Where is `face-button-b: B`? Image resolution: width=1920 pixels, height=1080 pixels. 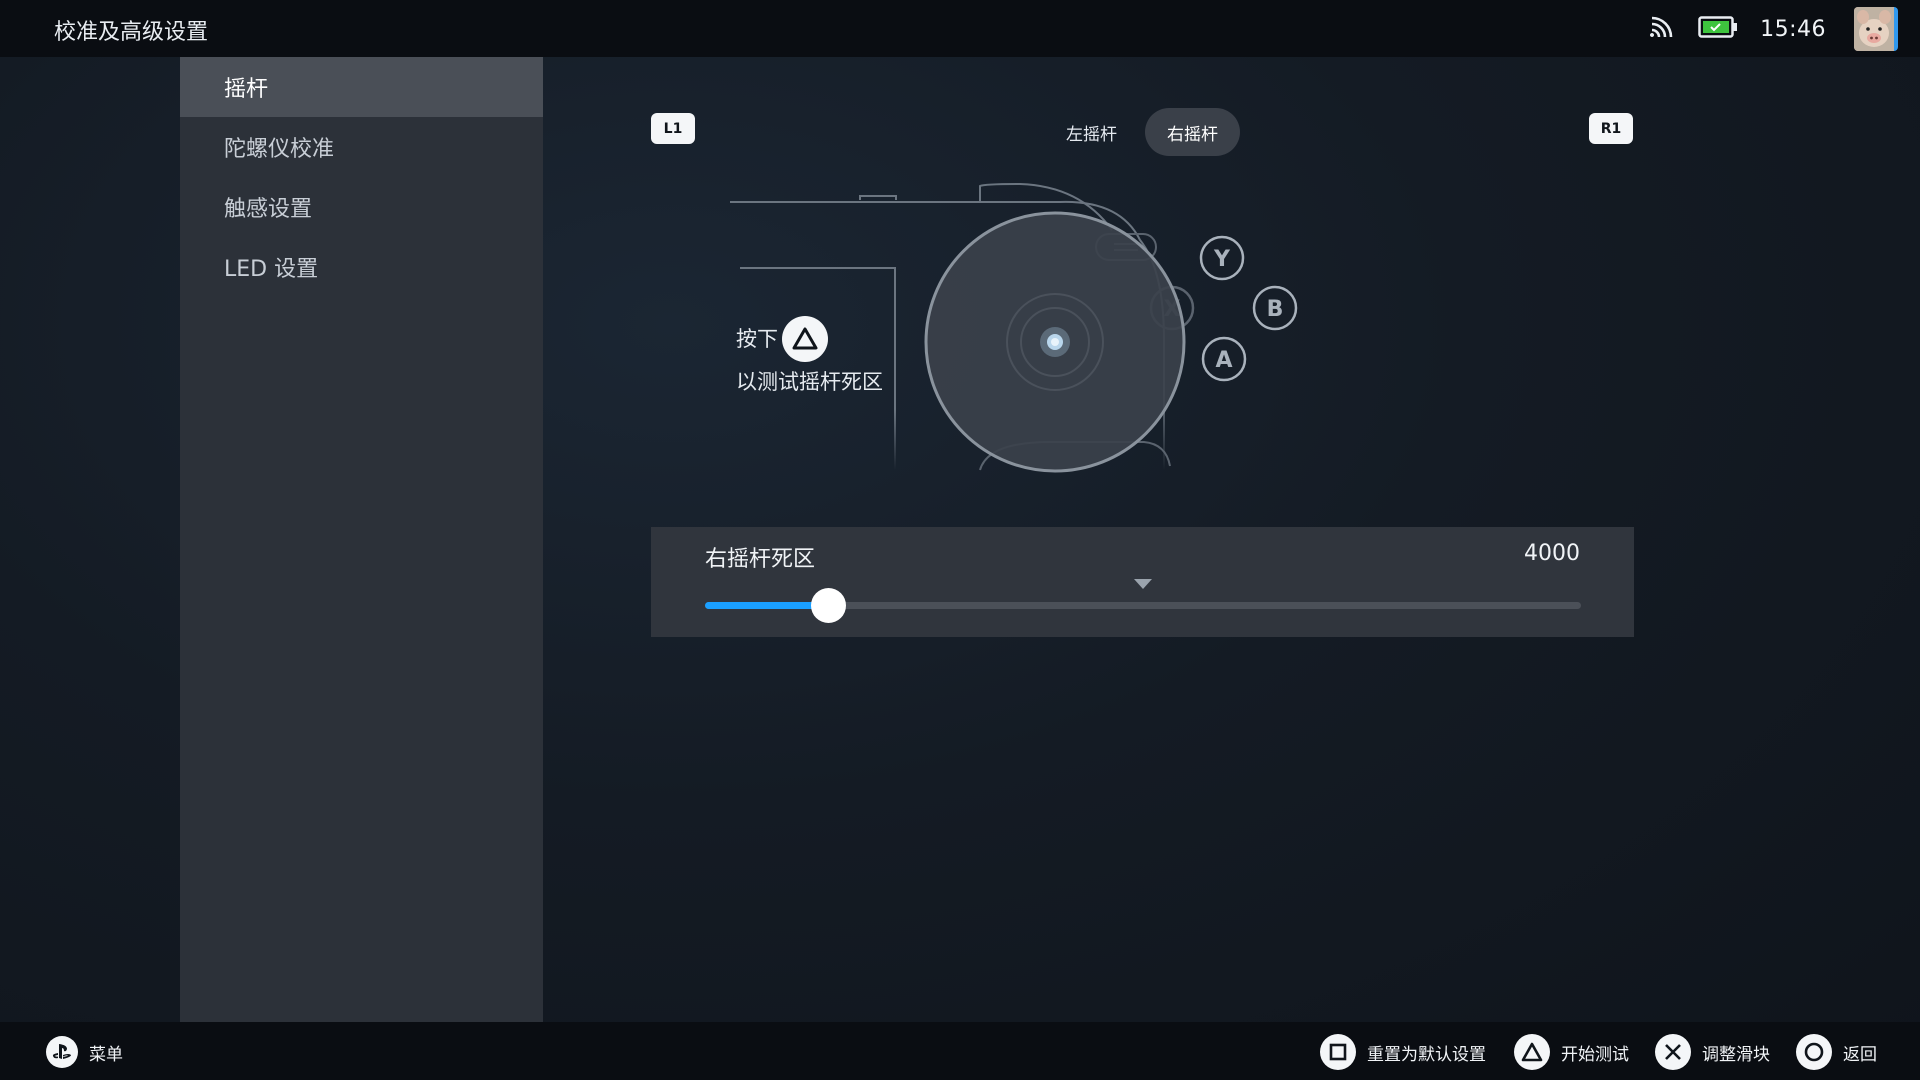
face-button-b: B is located at coordinates (1275, 309).